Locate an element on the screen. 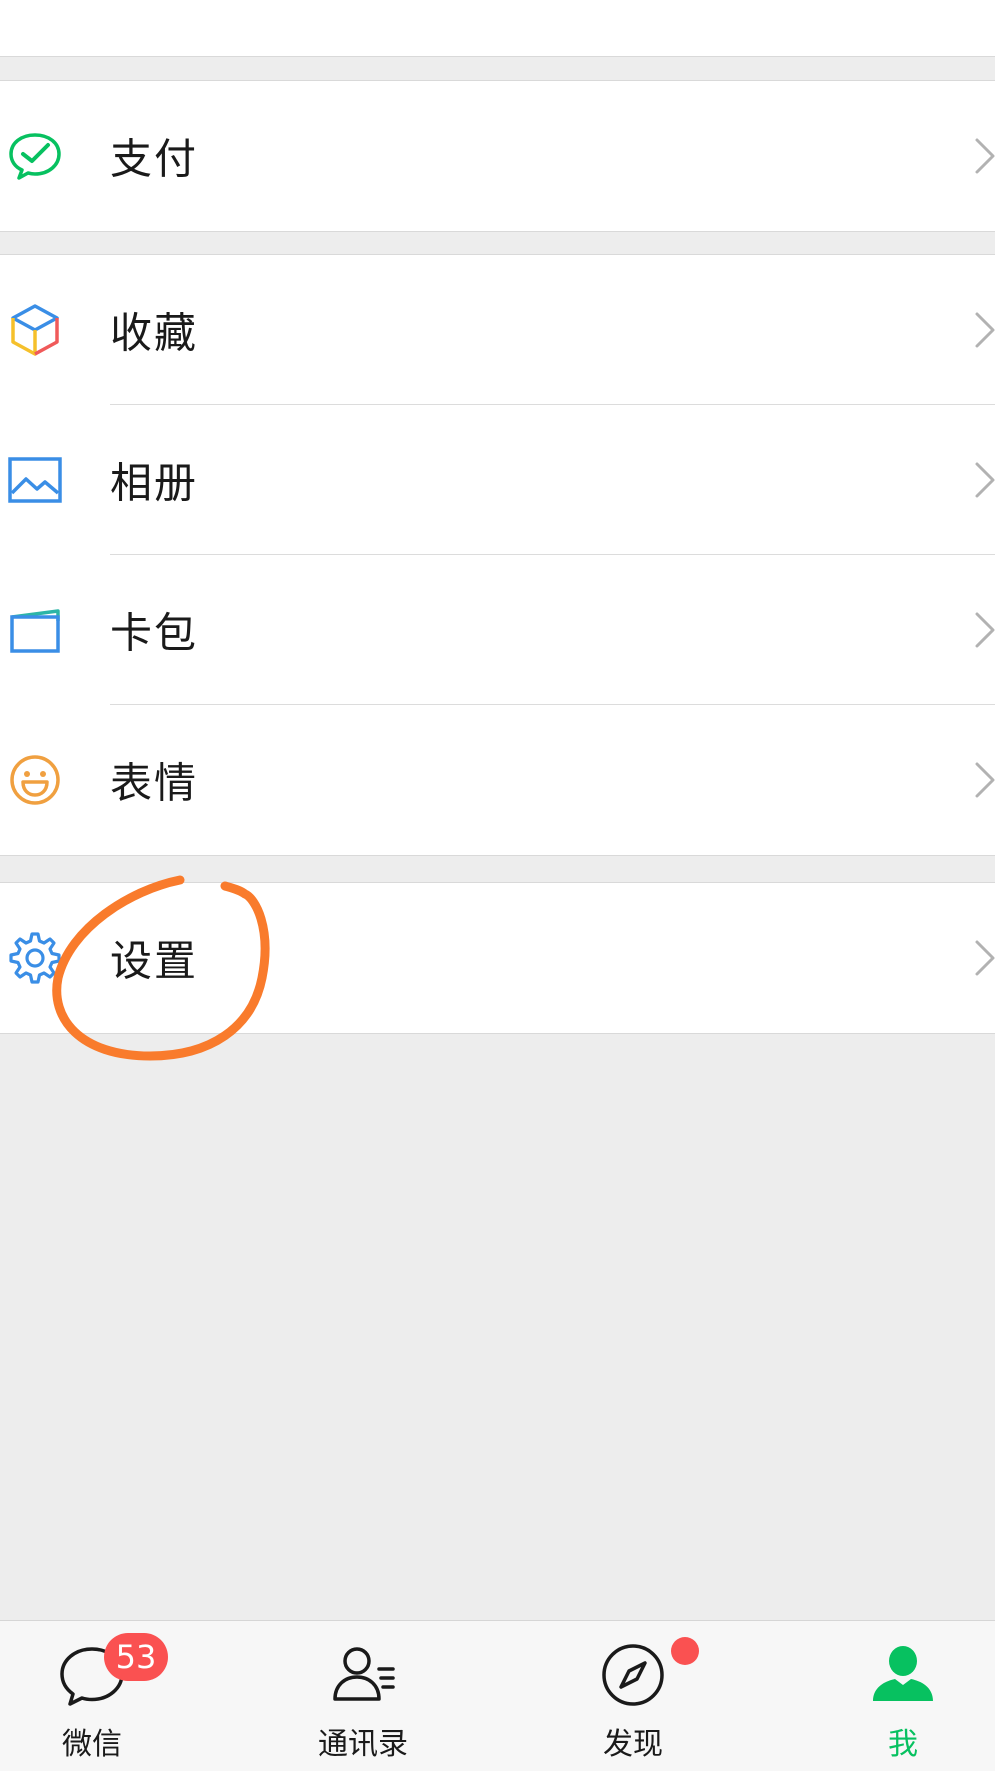  favorites-cube-icon is located at coordinates (35, 330).